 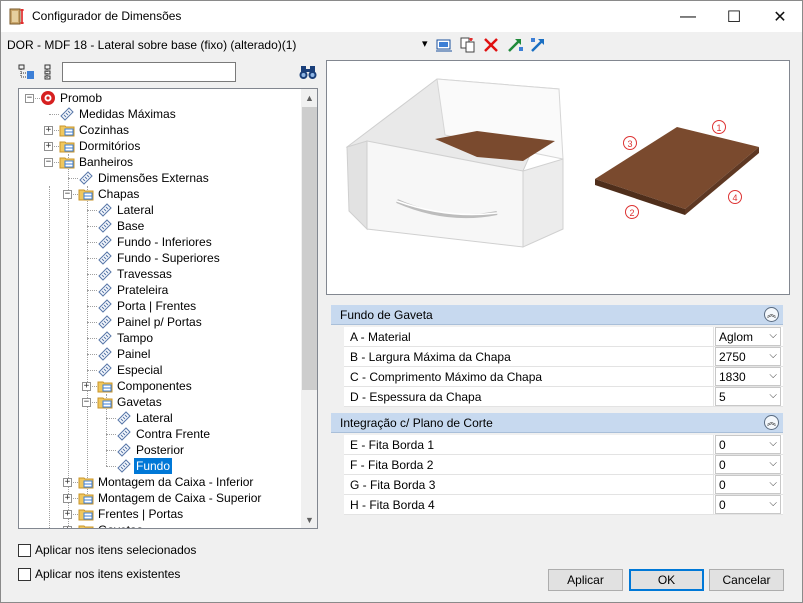 I want to click on maximize-button: ☐, so click(x=734, y=16).